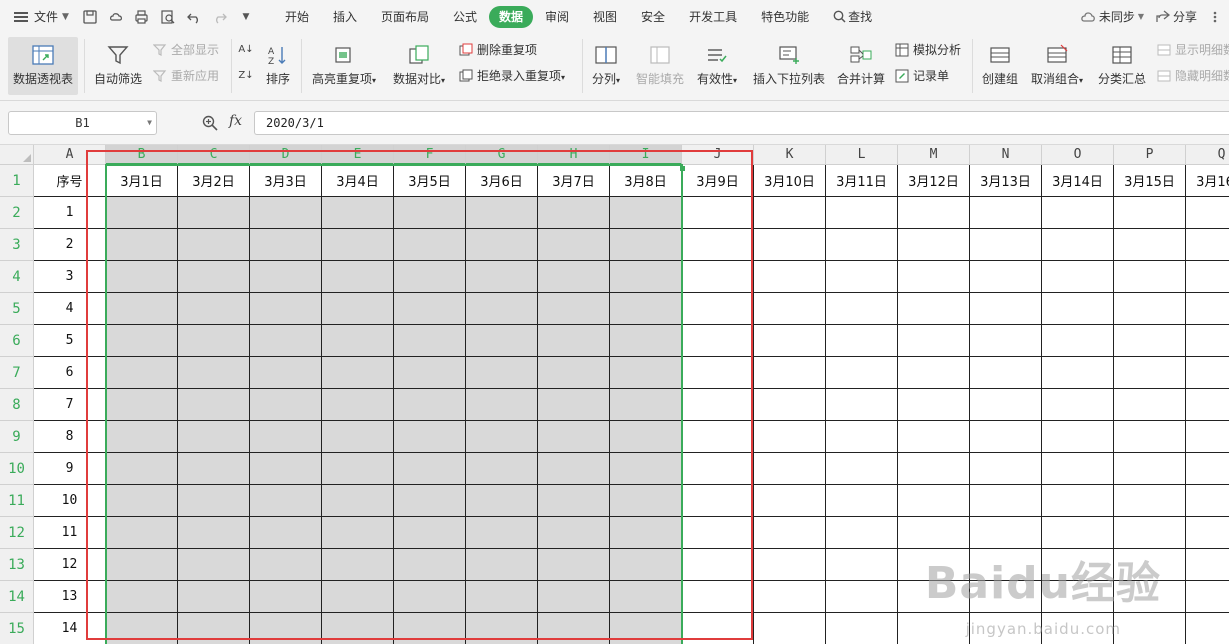  What do you see at coordinates (17, 469) in the screenshot?
I see `row-header-10: 10` at bounding box center [17, 469].